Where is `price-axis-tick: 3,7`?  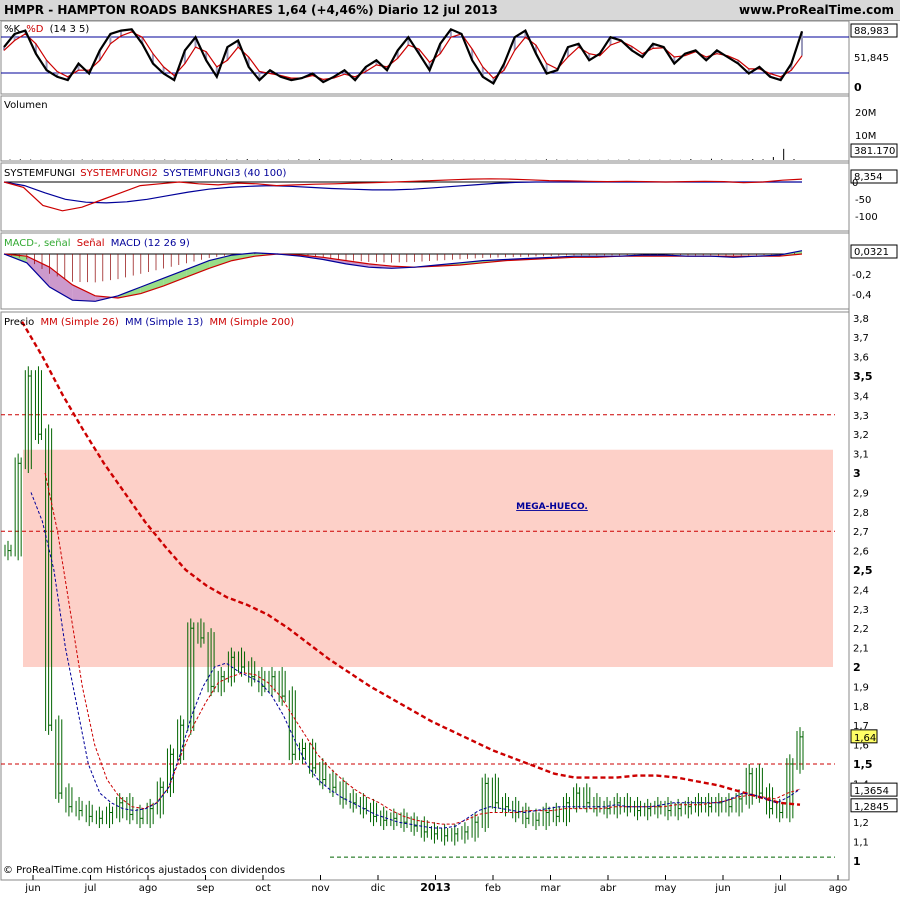
price-axis-tick: 3,7 is located at coordinates (861, 338).